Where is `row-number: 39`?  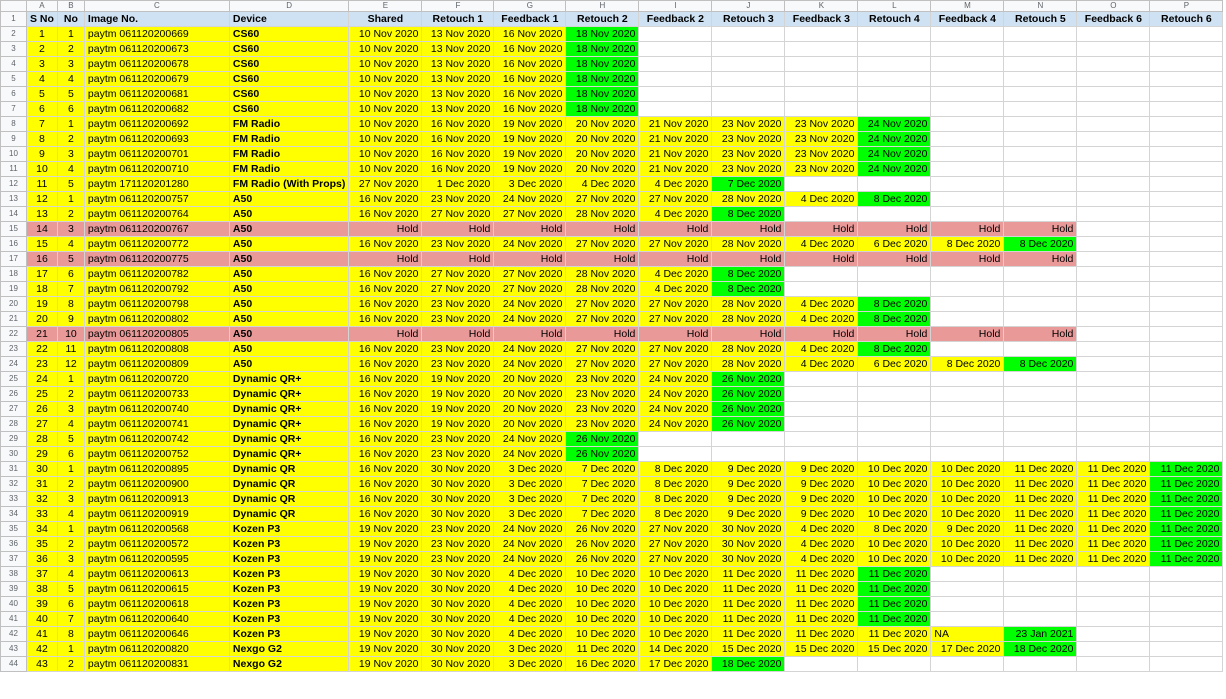
row-number: 39 is located at coordinates (13, 589).